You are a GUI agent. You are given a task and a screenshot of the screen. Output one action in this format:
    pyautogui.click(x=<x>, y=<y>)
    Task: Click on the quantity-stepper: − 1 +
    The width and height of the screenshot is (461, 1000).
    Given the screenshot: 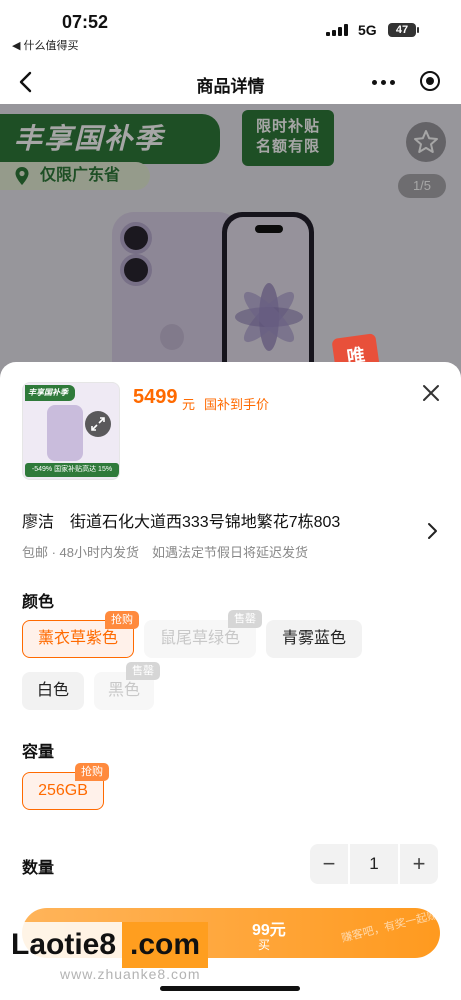 What is the action you would take?
    pyautogui.click(x=374, y=864)
    